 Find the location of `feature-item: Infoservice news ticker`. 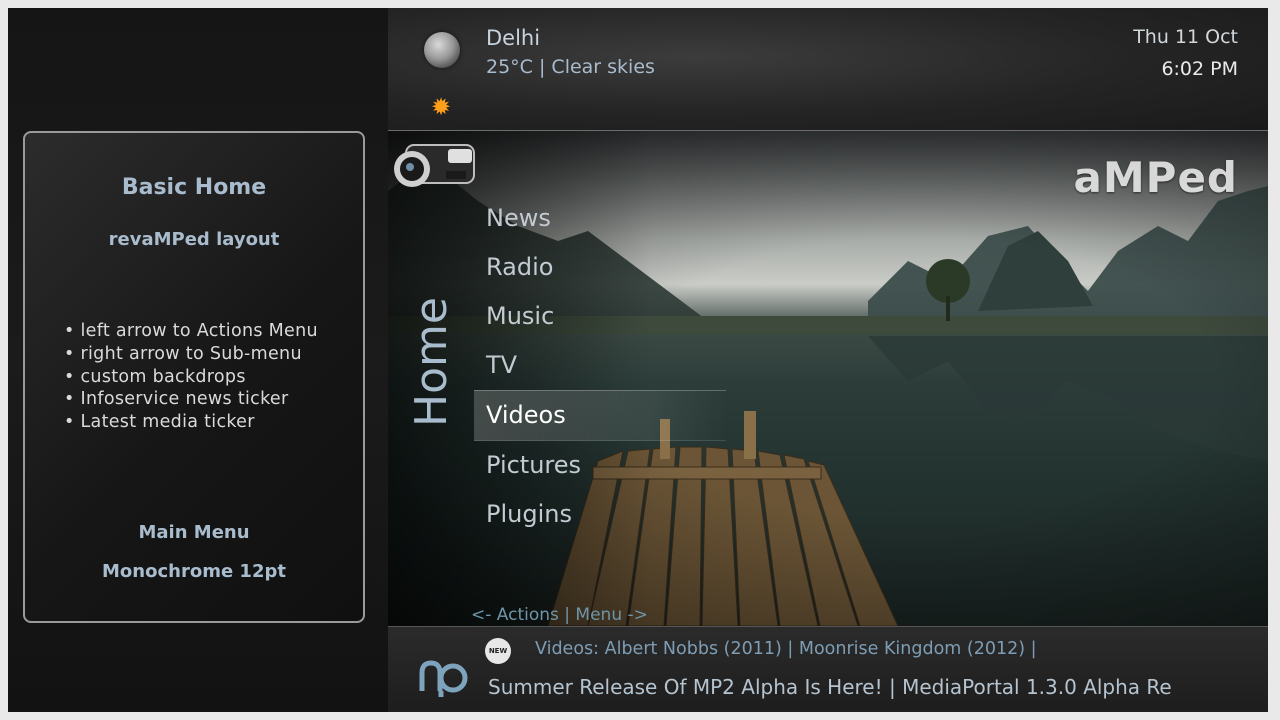

feature-item: Infoservice news ticker is located at coordinates (191, 399).